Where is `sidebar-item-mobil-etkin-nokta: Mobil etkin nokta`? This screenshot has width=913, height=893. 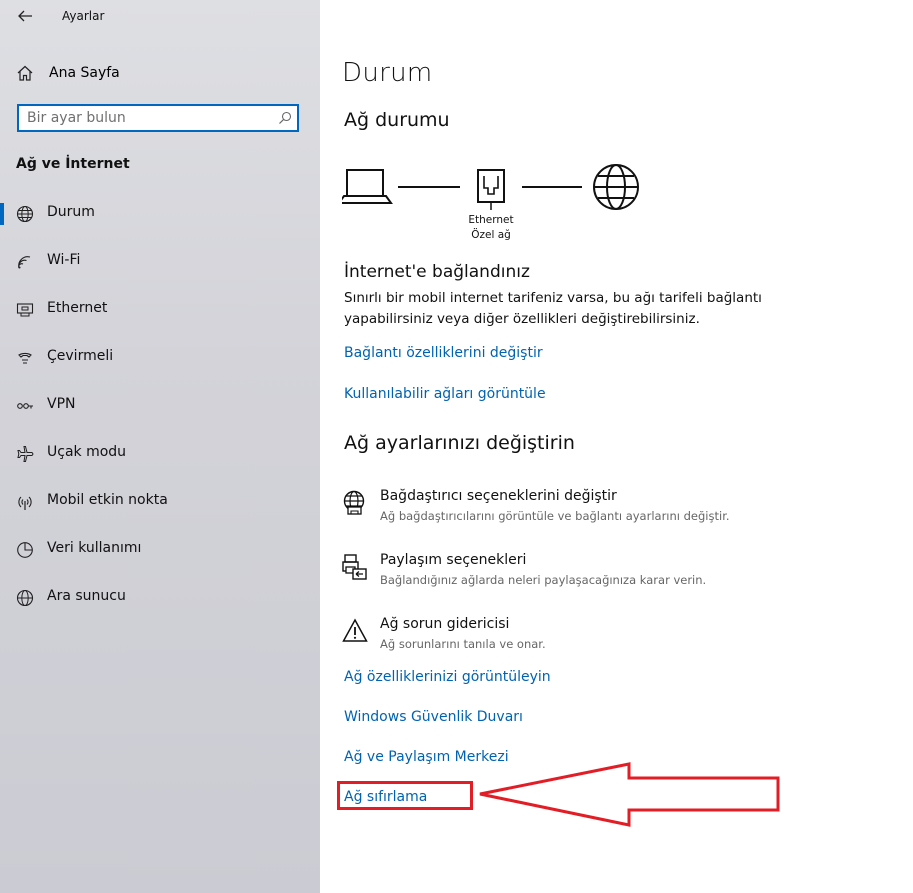 sidebar-item-mobil-etkin-nokta: Mobil etkin nokta is located at coordinates (160, 502).